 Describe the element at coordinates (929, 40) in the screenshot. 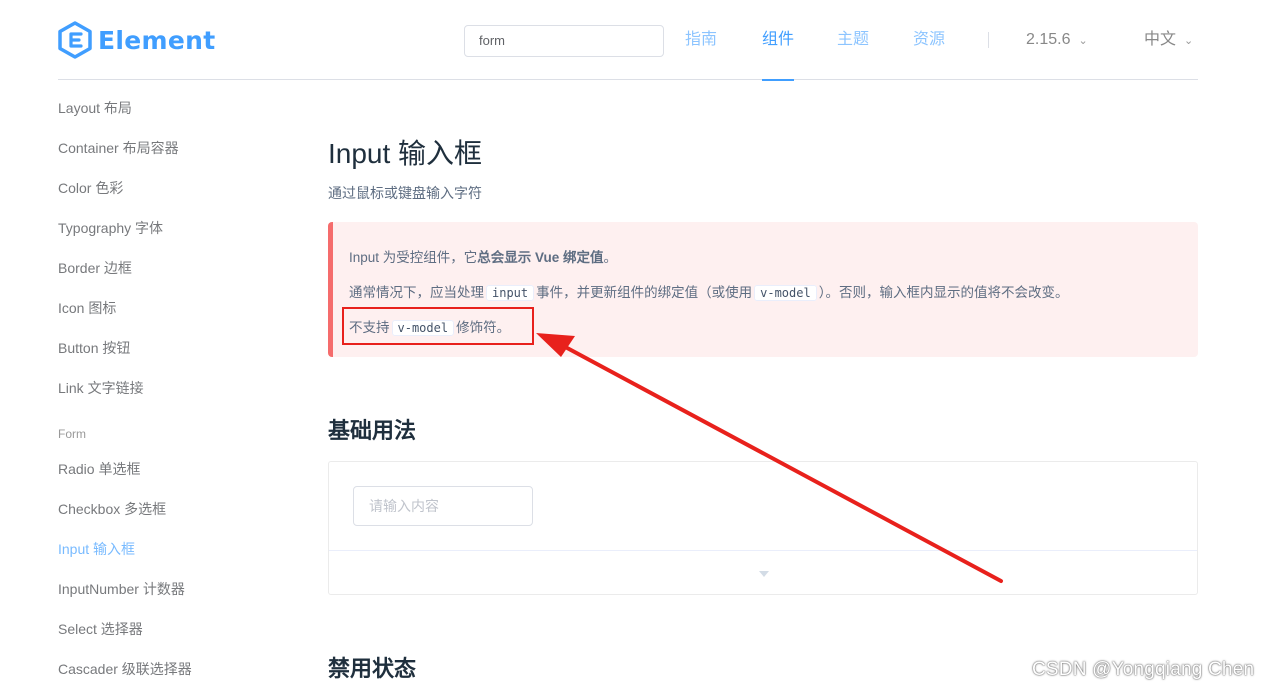

I see `nav-resource: 资源` at that location.